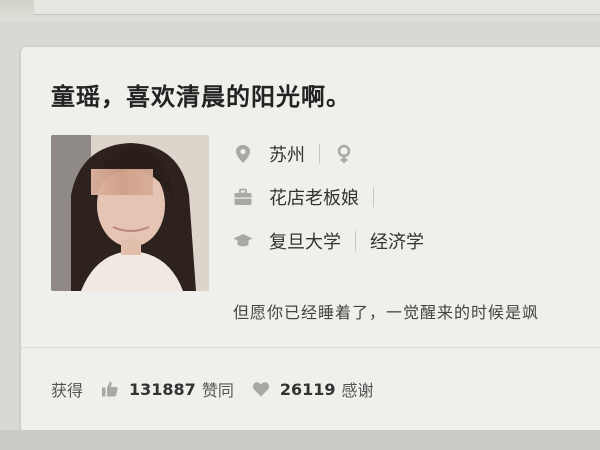 This screenshot has height=450, width=600. Describe the element at coordinates (287, 154) in the screenshot. I see `location-text: 苏州` at that location.